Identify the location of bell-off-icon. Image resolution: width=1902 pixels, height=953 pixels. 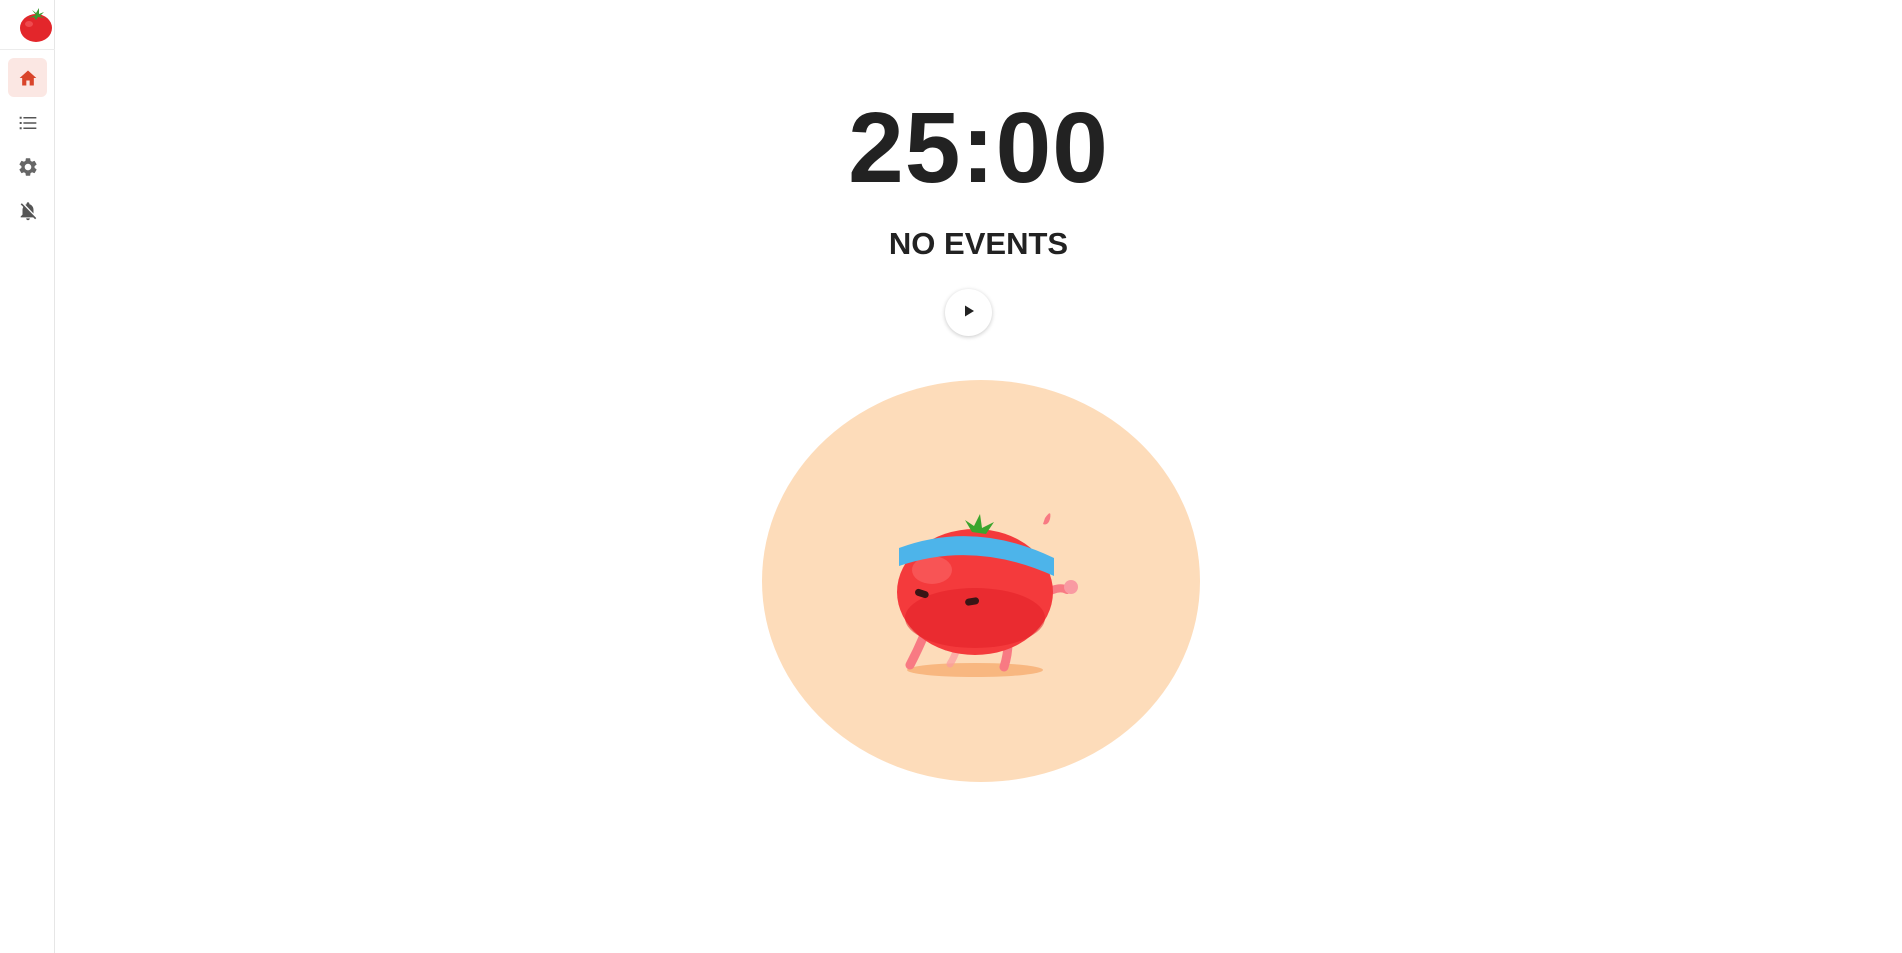
(28, 211).